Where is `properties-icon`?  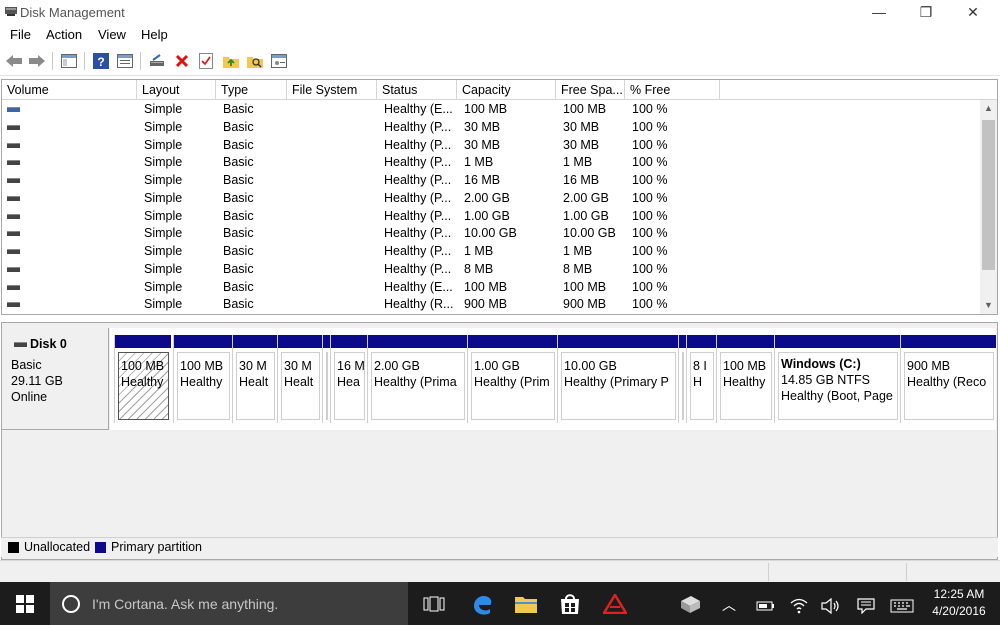
properties-icon is located at coordinates (125, 61).